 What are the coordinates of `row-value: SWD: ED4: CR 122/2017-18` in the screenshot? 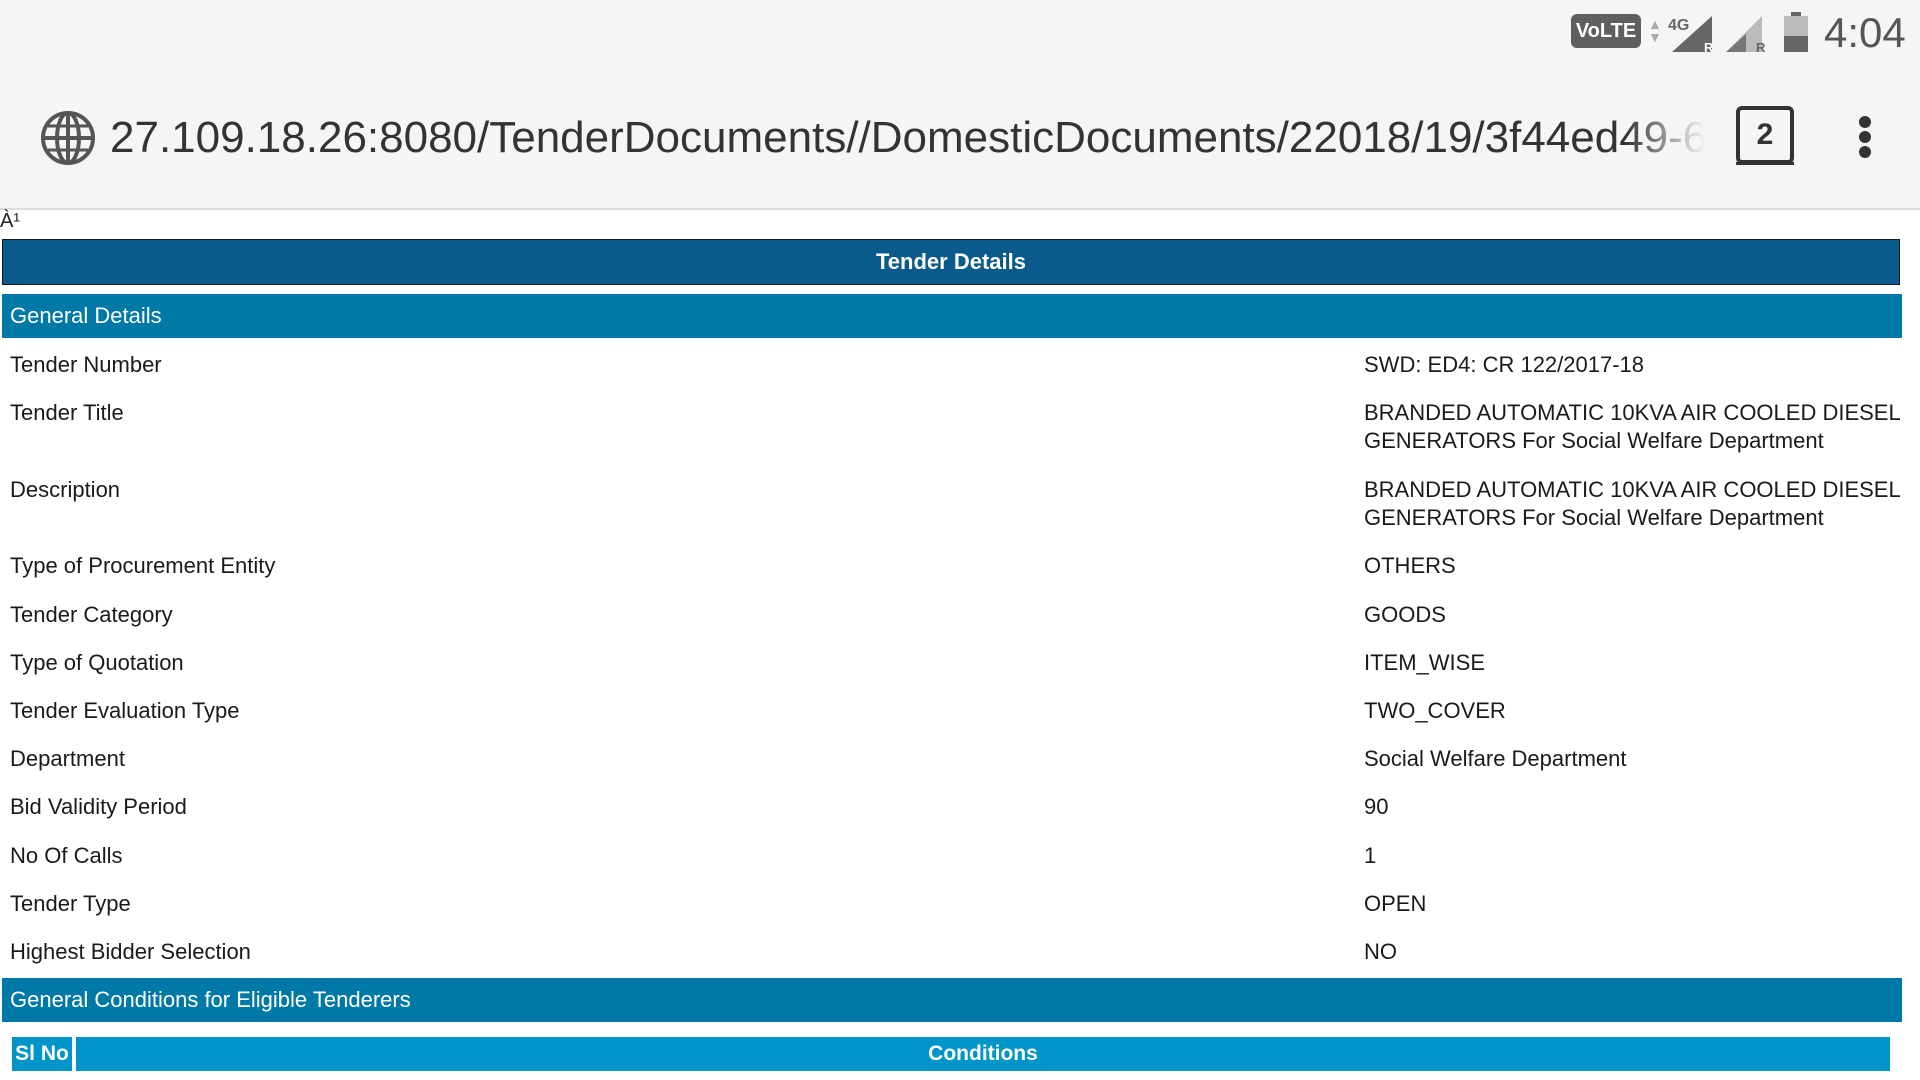 It's located at (1504, 364).